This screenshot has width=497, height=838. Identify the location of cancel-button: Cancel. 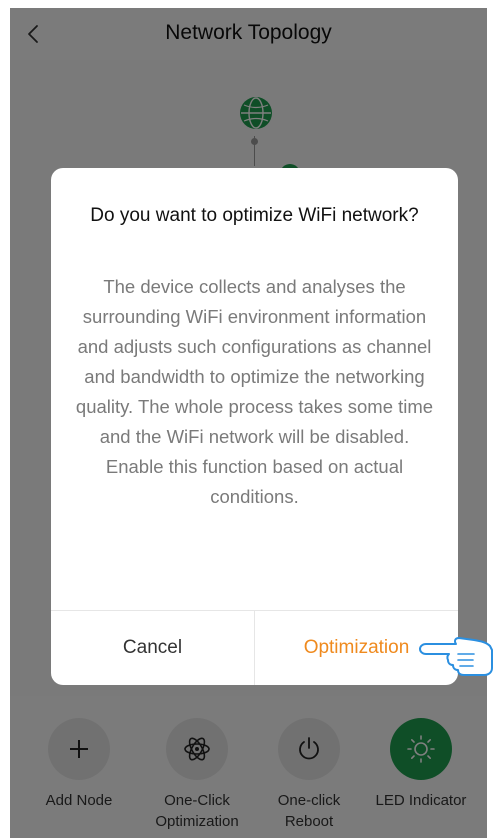
(152, 648).